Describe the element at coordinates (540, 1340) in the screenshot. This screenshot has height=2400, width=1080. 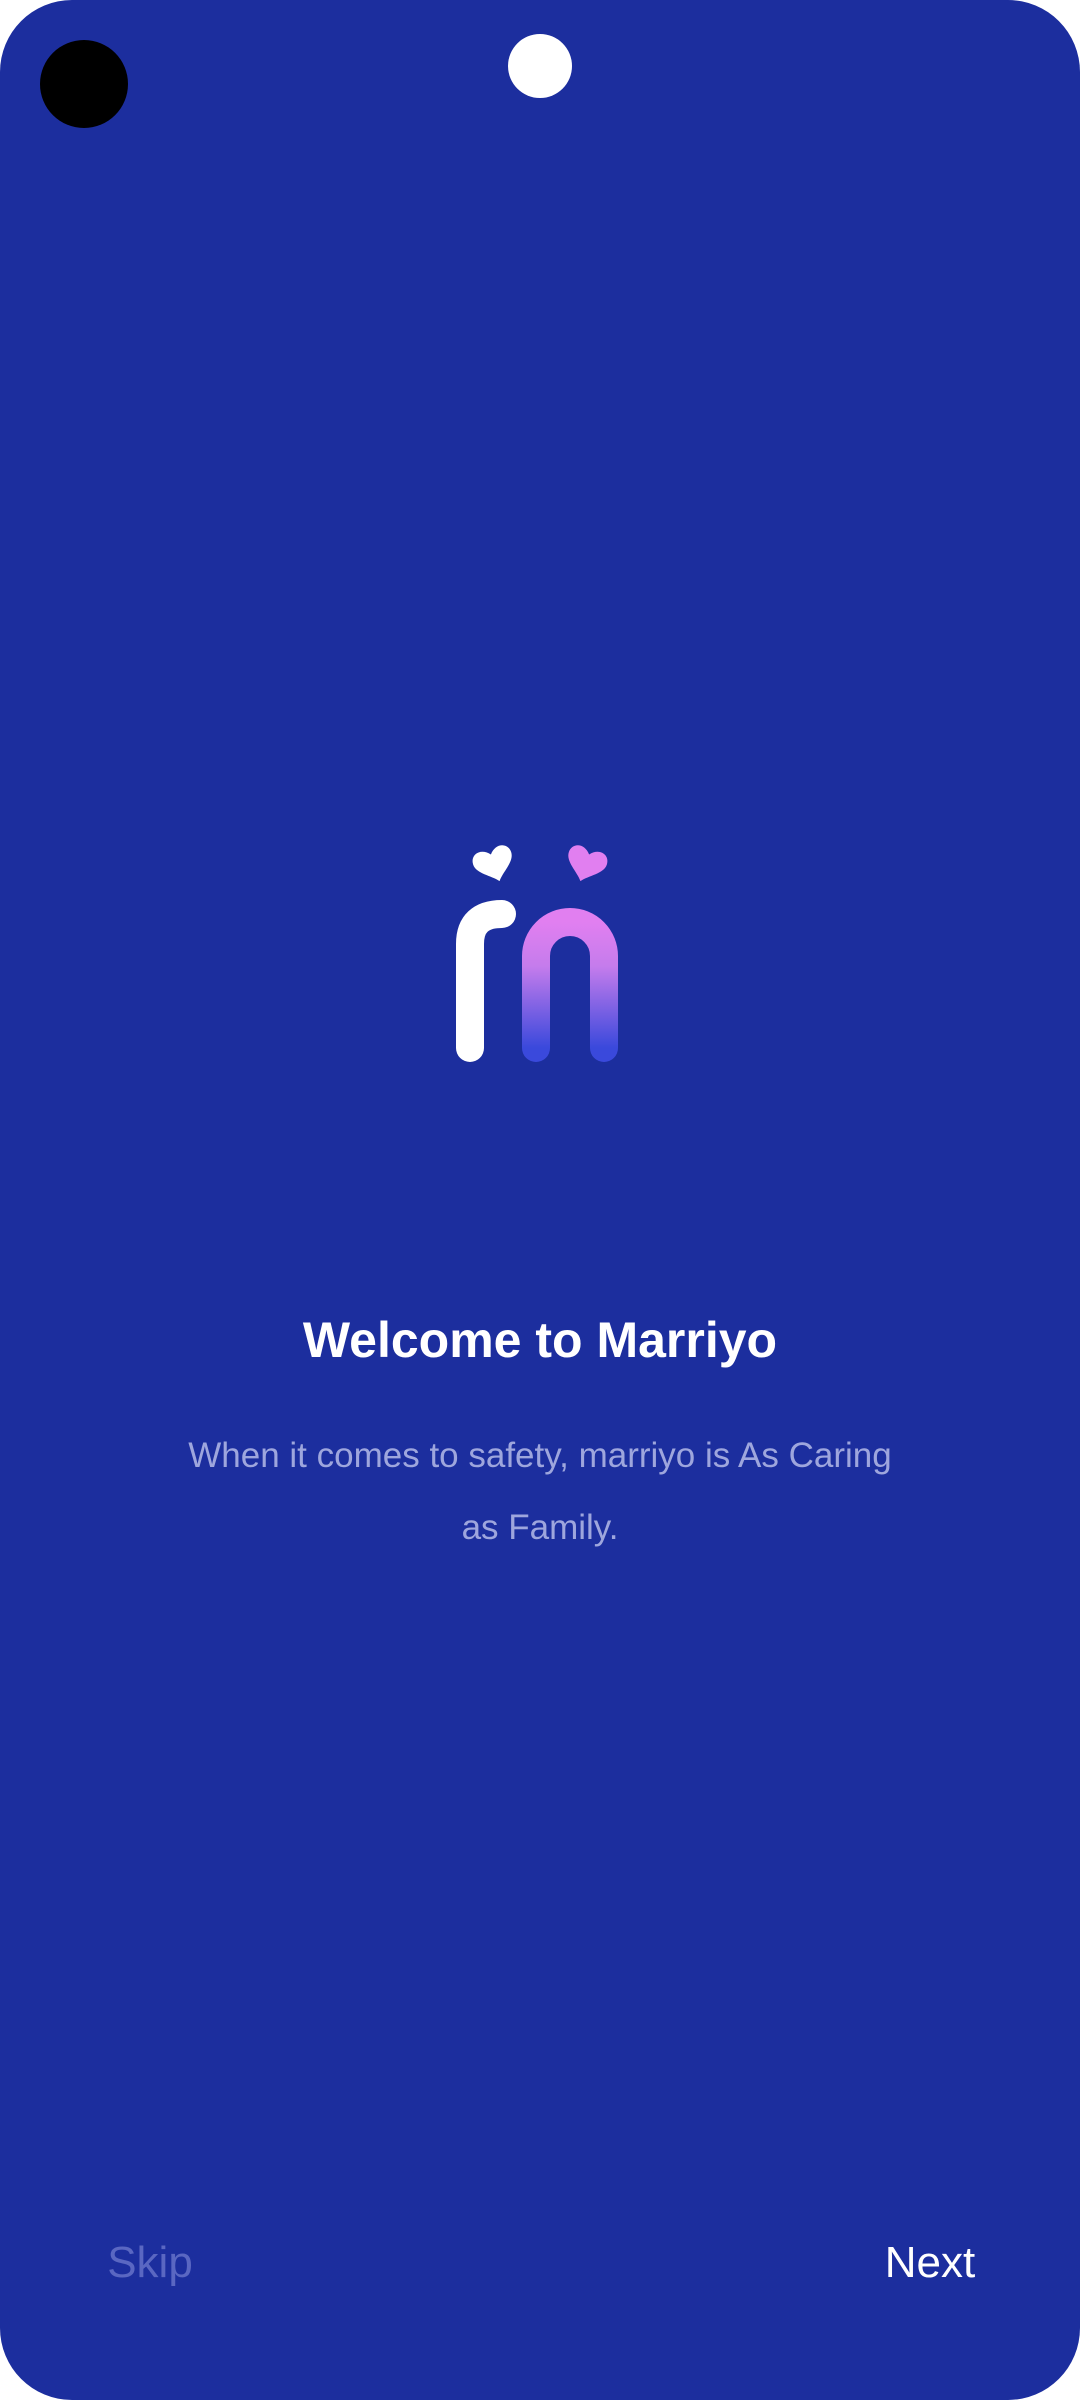
I see `welcome-title: Welcome to Marriyo` at that location.